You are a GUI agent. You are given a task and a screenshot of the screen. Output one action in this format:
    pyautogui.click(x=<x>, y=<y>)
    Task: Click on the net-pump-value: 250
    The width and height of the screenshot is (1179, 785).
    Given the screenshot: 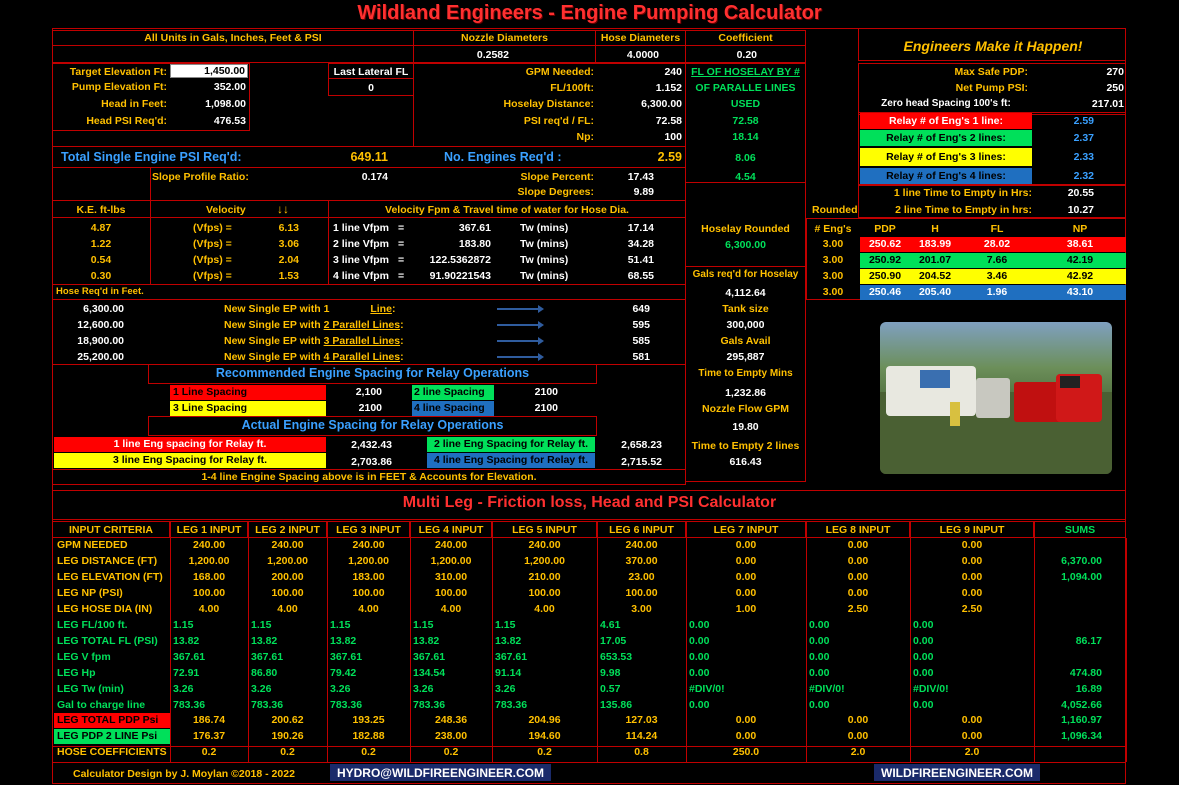 What is the action you would take?
    pyautogui.click(x=1078, y=88)
    